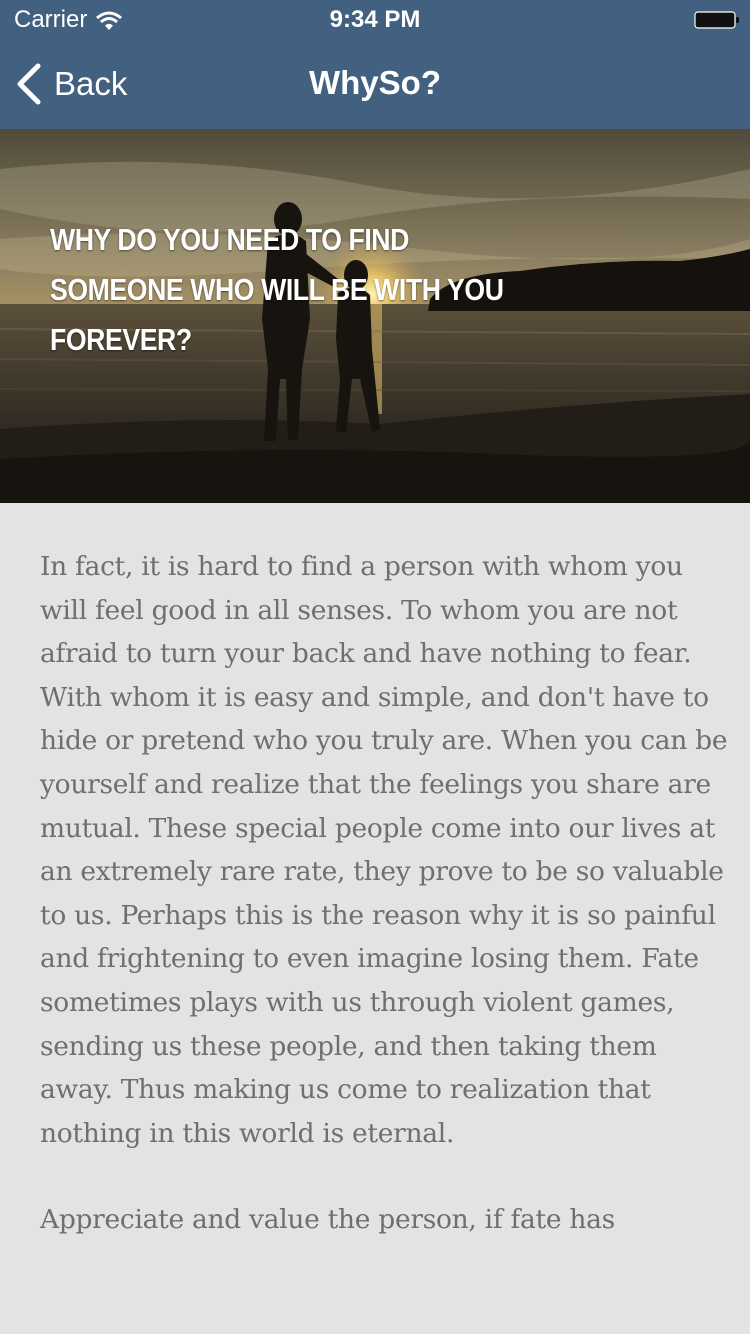 Image resolution: width=750 pixels, height=1334 pixels. I want to click on status-bar: Carrier 9:34 PM, so click(375, 20).